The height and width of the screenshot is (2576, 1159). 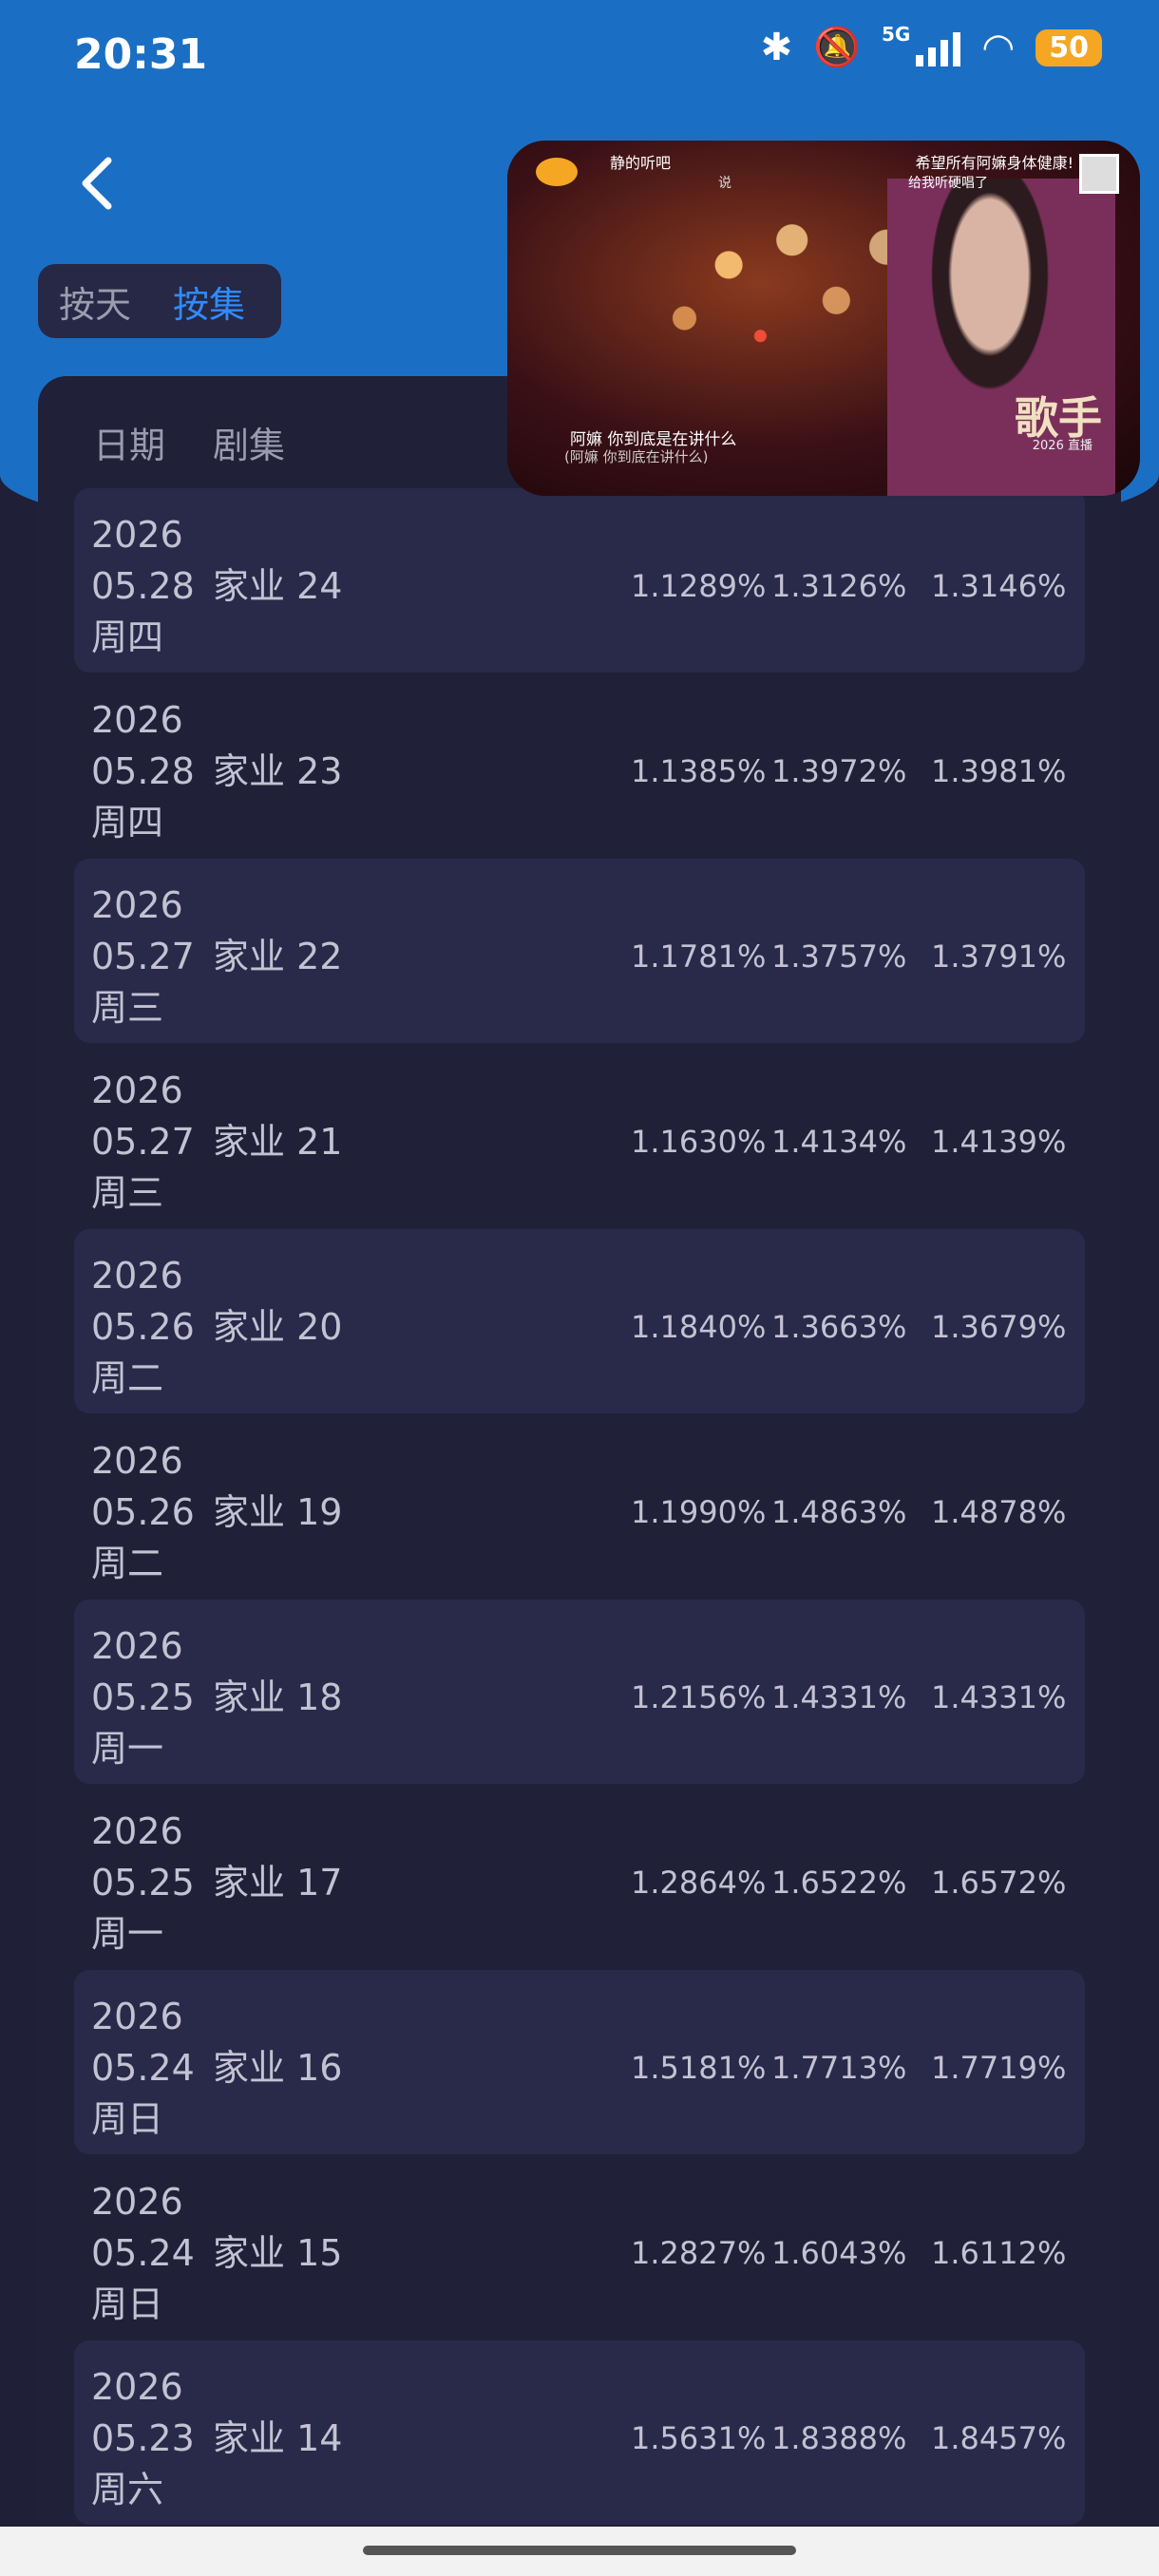 I want to click on row-rating-3: 1.6112%, so click(x=999, y=2253).